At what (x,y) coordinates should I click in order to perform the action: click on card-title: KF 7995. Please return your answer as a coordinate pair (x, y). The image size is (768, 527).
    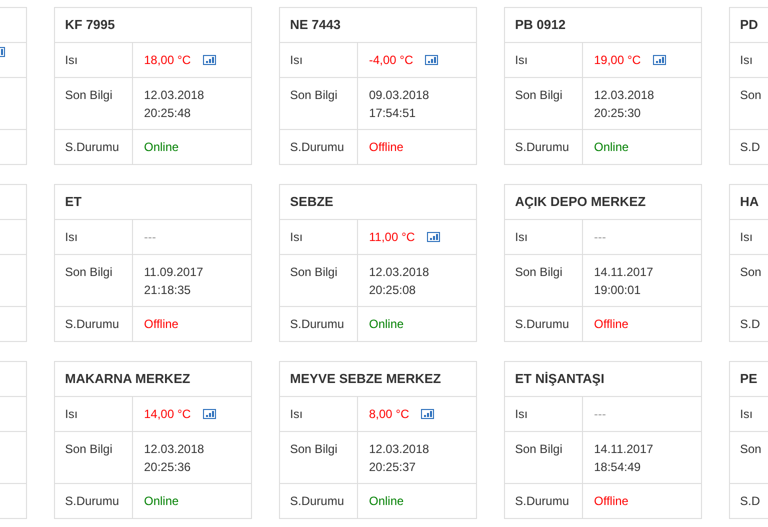
    Looking at the image, I should click on (90, 25).